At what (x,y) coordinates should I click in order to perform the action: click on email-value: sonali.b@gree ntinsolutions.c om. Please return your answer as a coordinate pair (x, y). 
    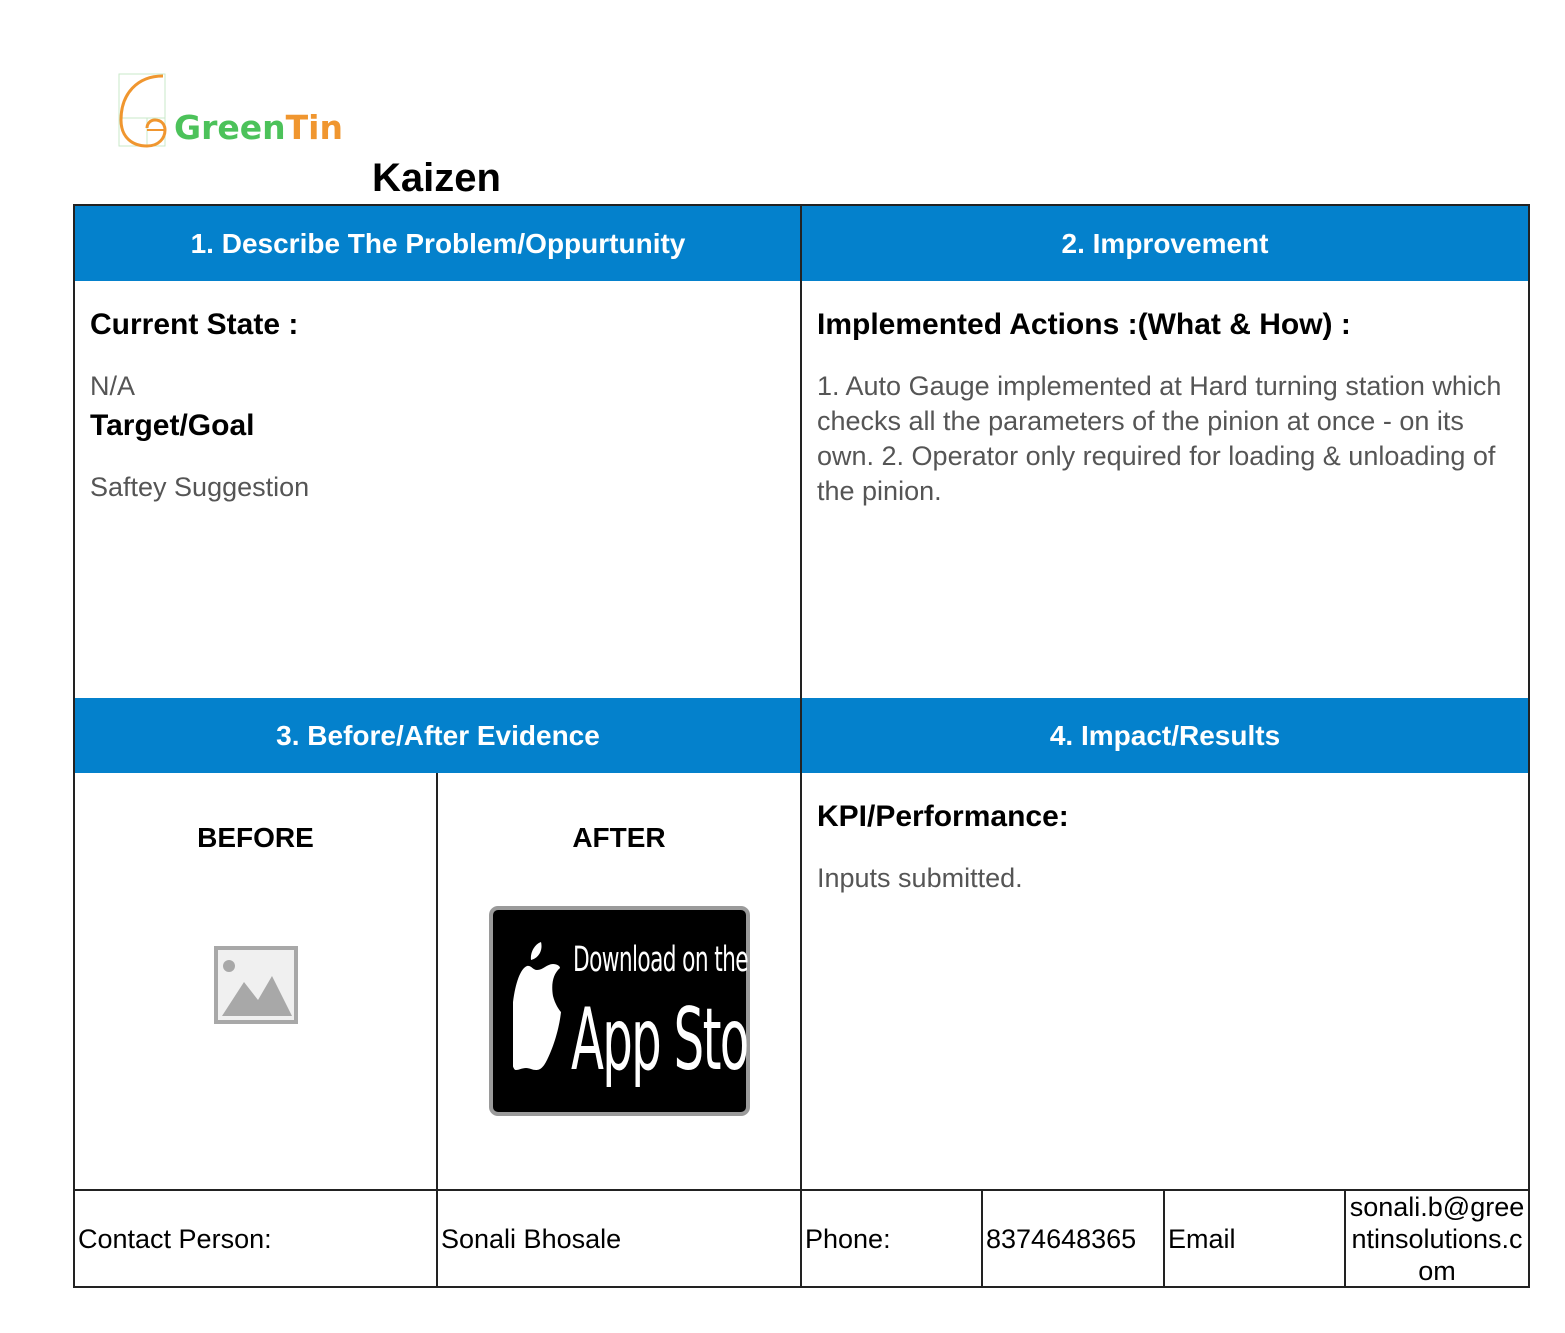
    Looking at the image, I should click on (1437, 1239).